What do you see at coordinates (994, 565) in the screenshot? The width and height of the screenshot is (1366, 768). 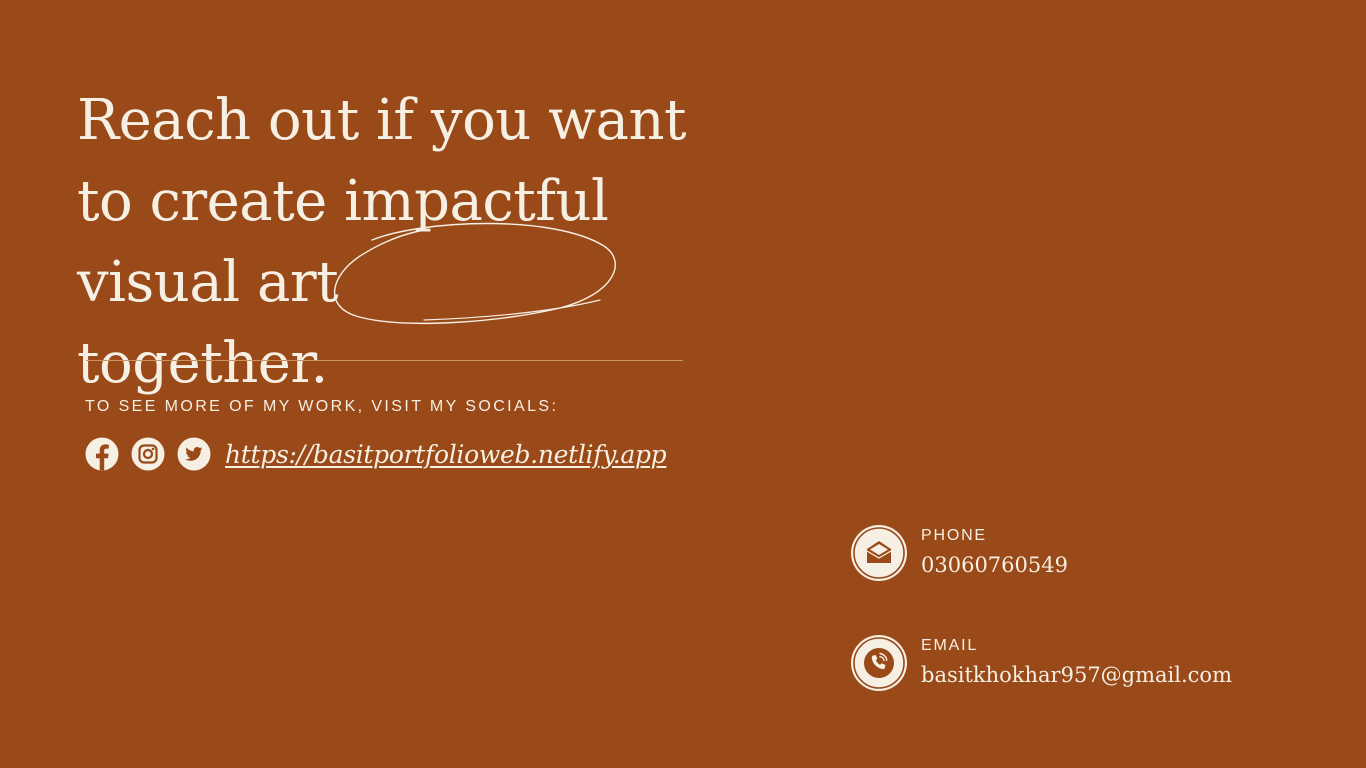 I see `contact-phone-value: 03060760549` at bounding box center [994, 565].